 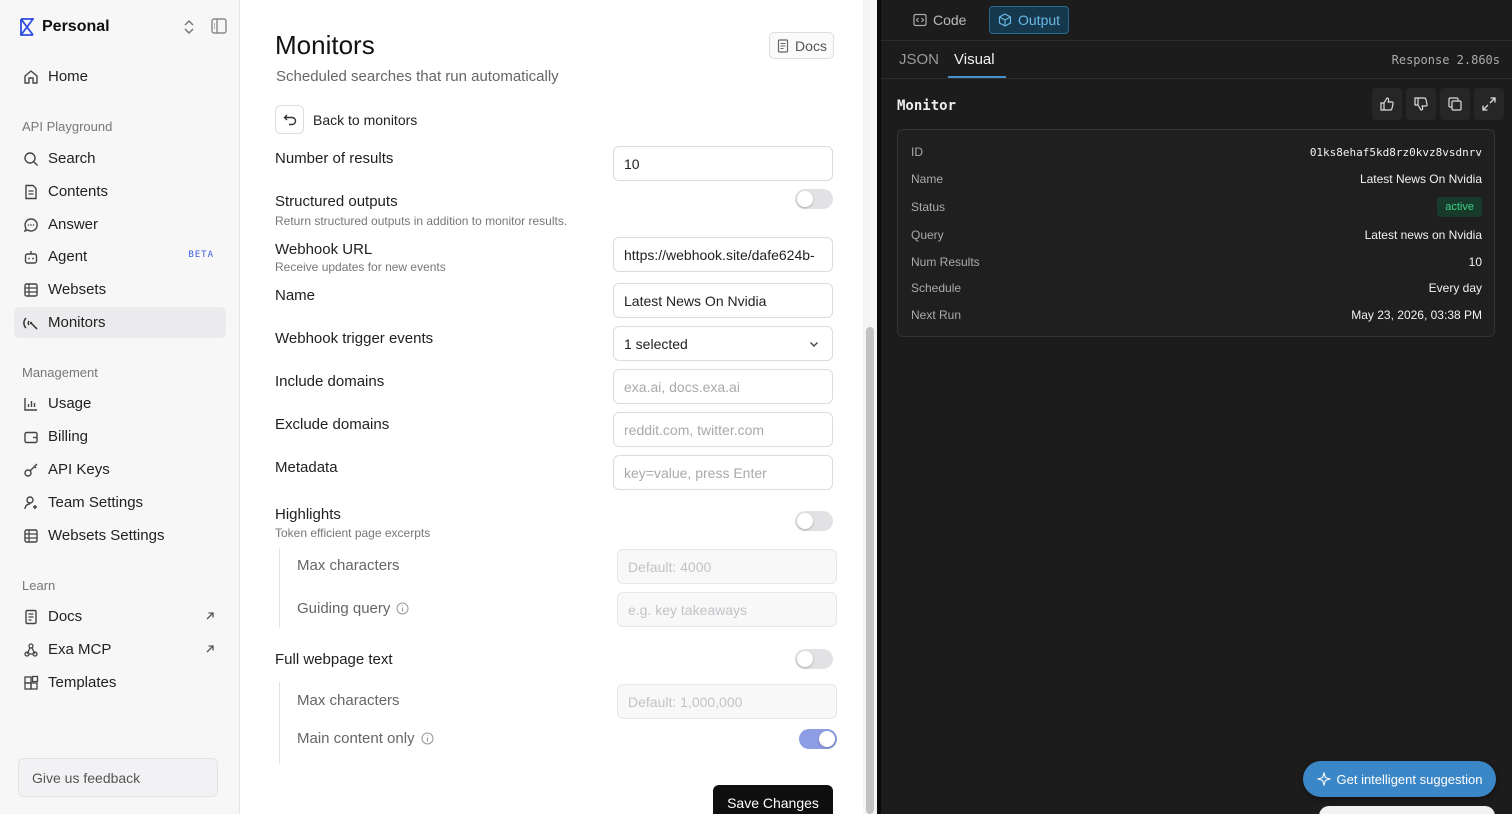 I want to click on output-topbar: Code Output, so click(x=1196, y=20).